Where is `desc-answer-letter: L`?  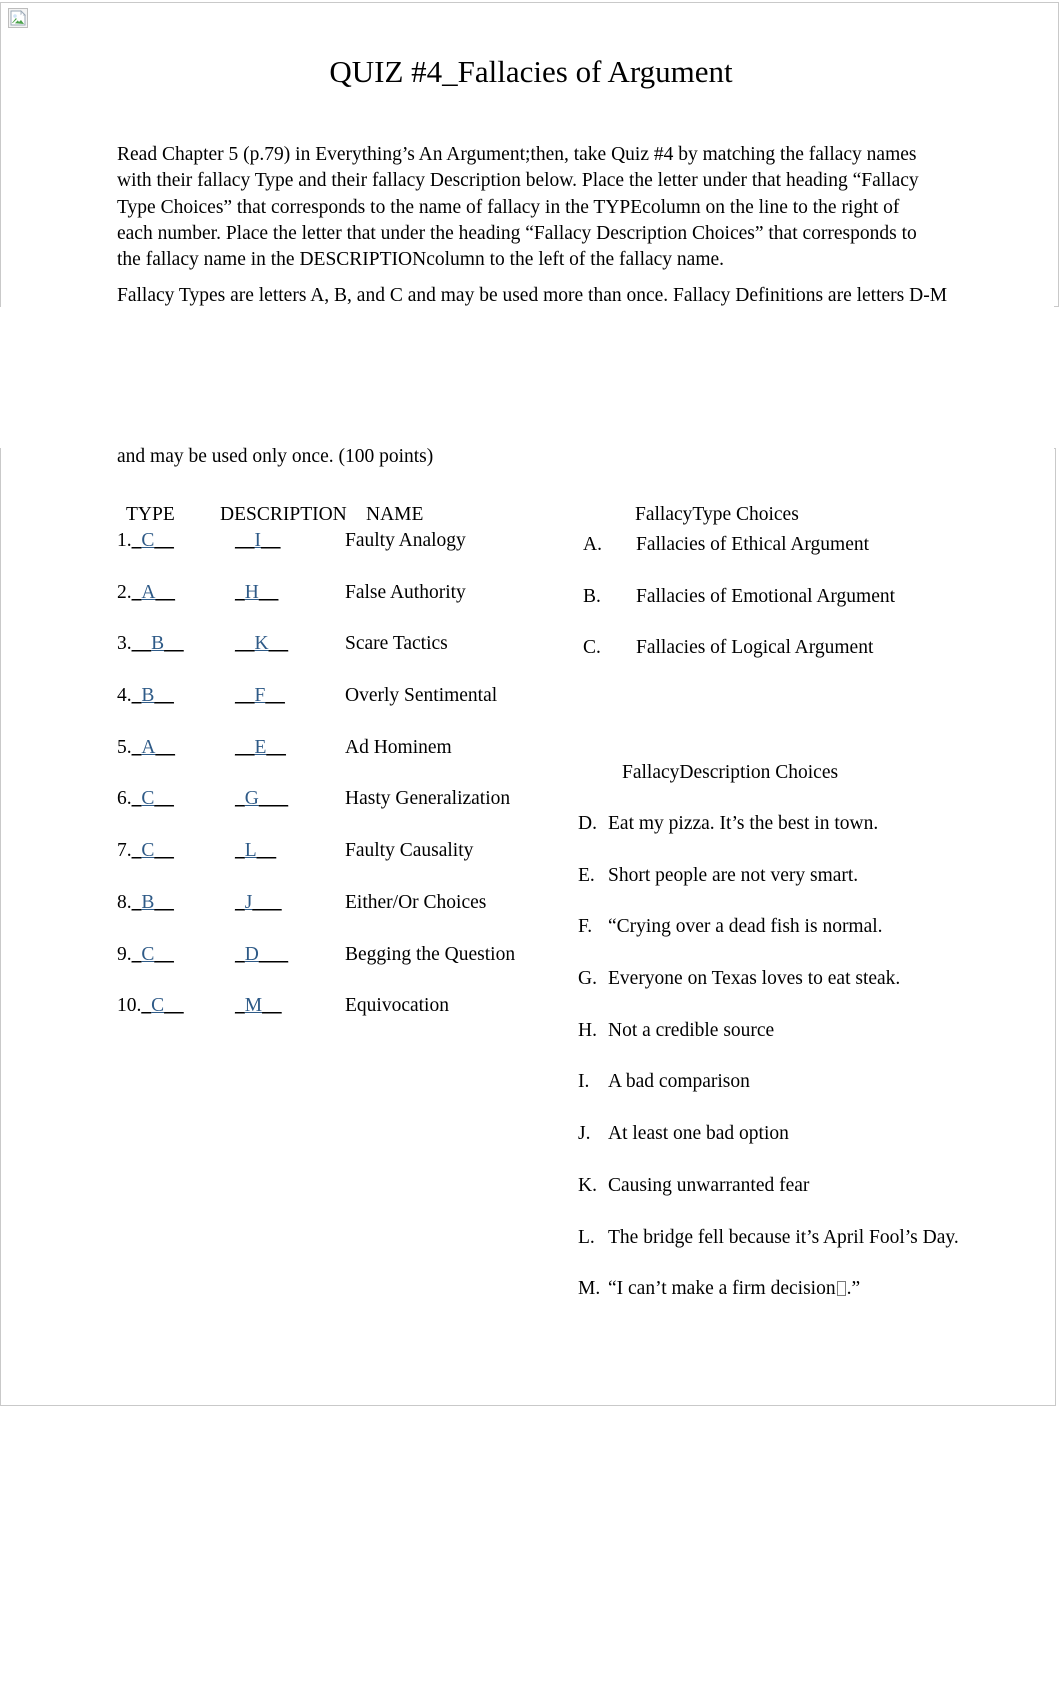 desc-answer-letter: L is located at coordinates (250, 851).